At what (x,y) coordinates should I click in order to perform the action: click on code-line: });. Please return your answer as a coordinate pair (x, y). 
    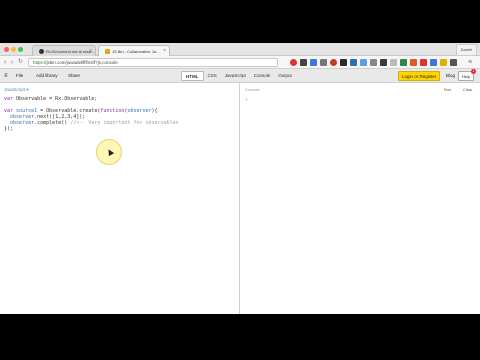
    Looking at the image, I should click on (9, 129).